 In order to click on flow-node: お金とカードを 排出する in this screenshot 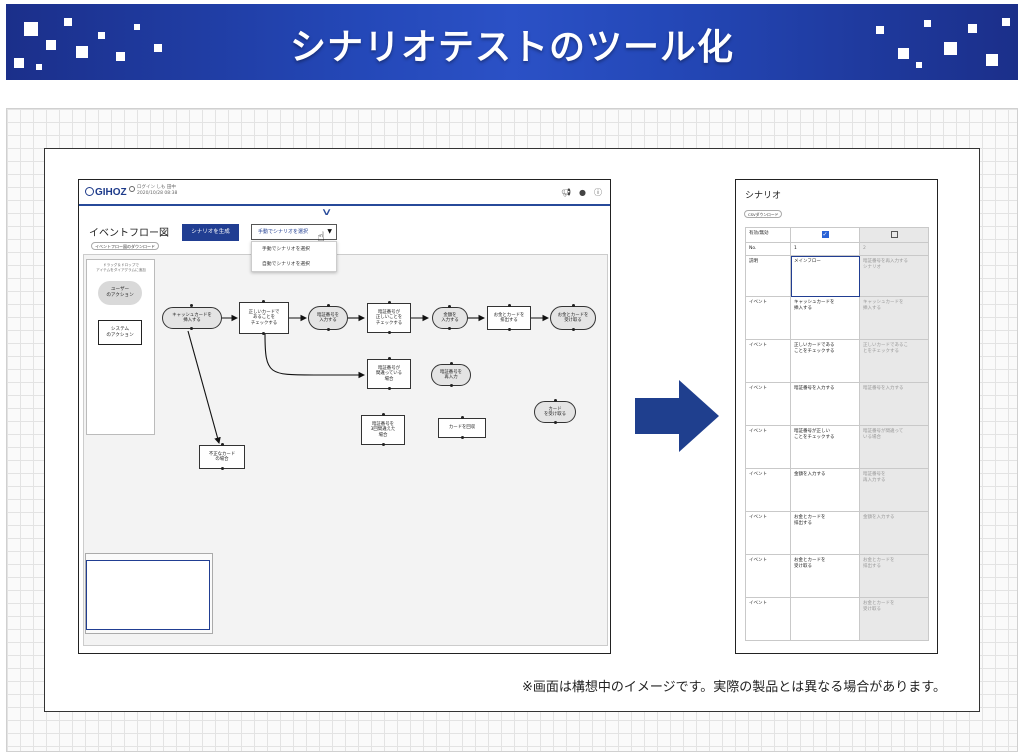, I will do `click(509, 318)`.